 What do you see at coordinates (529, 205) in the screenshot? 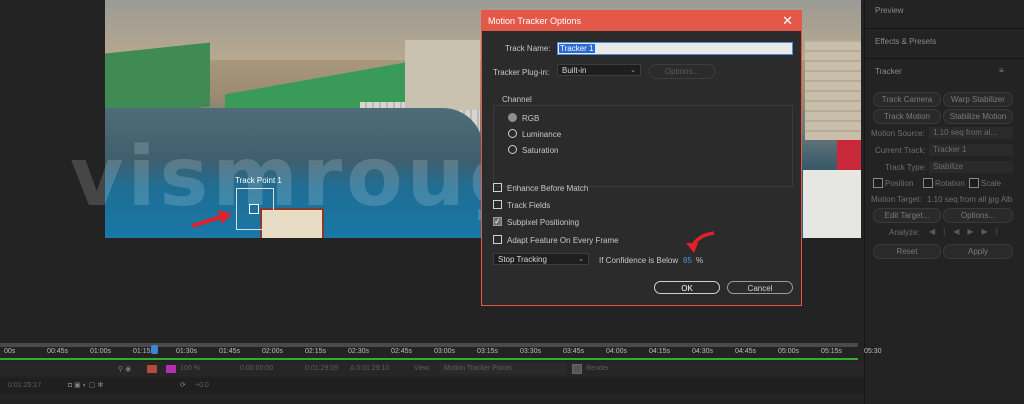
I see `track-fields-label: Track Fields` at bounding box center [529, 205].